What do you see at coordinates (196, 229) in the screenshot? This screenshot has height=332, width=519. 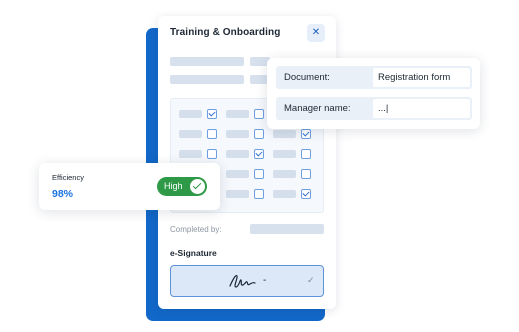 I see `completed-by-label: Completed by:` at bounding box center [196, 229].